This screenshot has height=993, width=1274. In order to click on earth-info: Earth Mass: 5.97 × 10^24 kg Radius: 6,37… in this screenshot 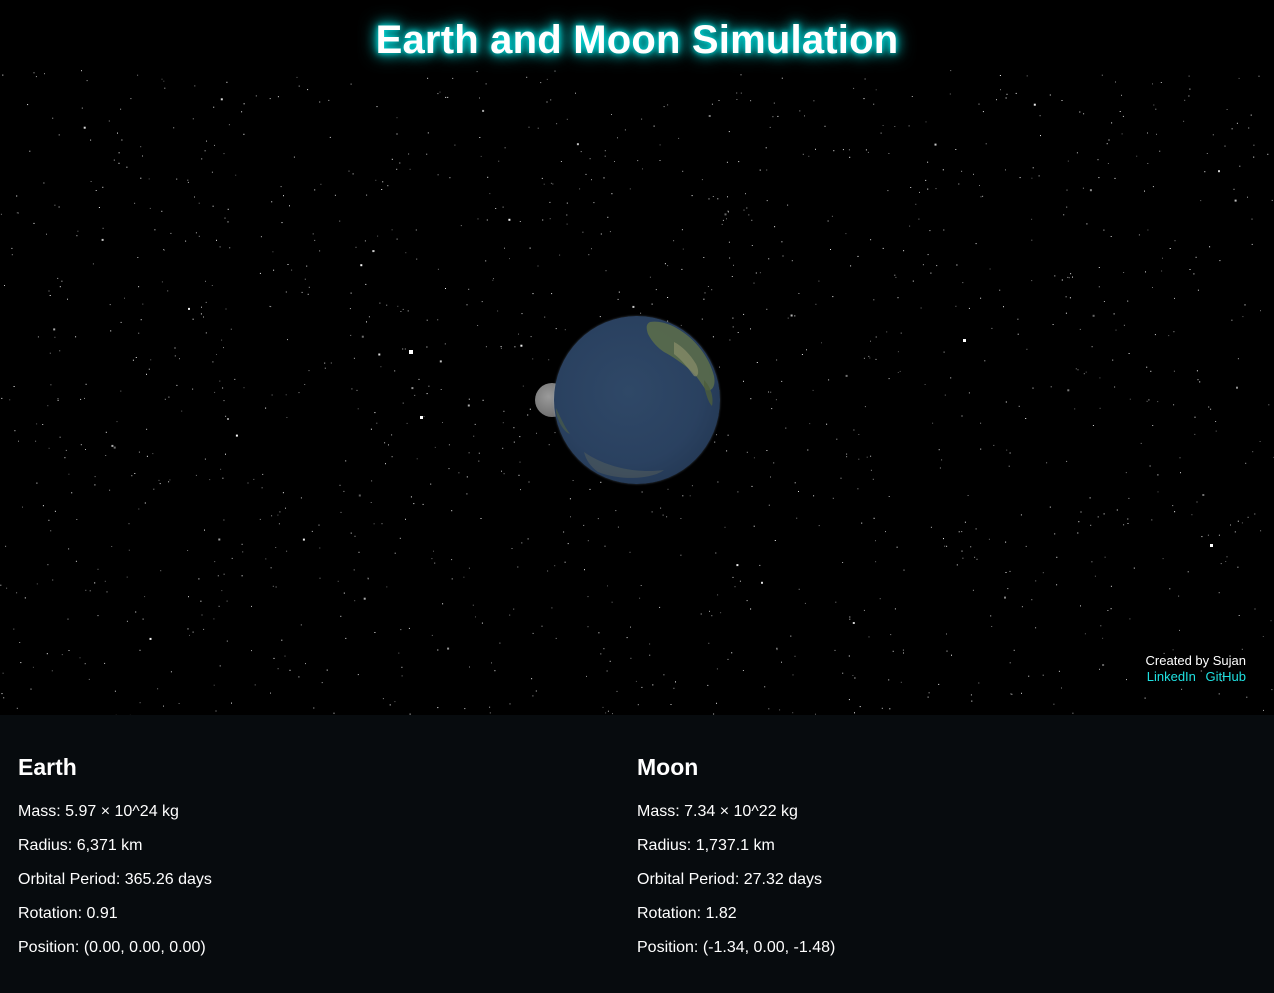, I will do `click(318, 859)`.